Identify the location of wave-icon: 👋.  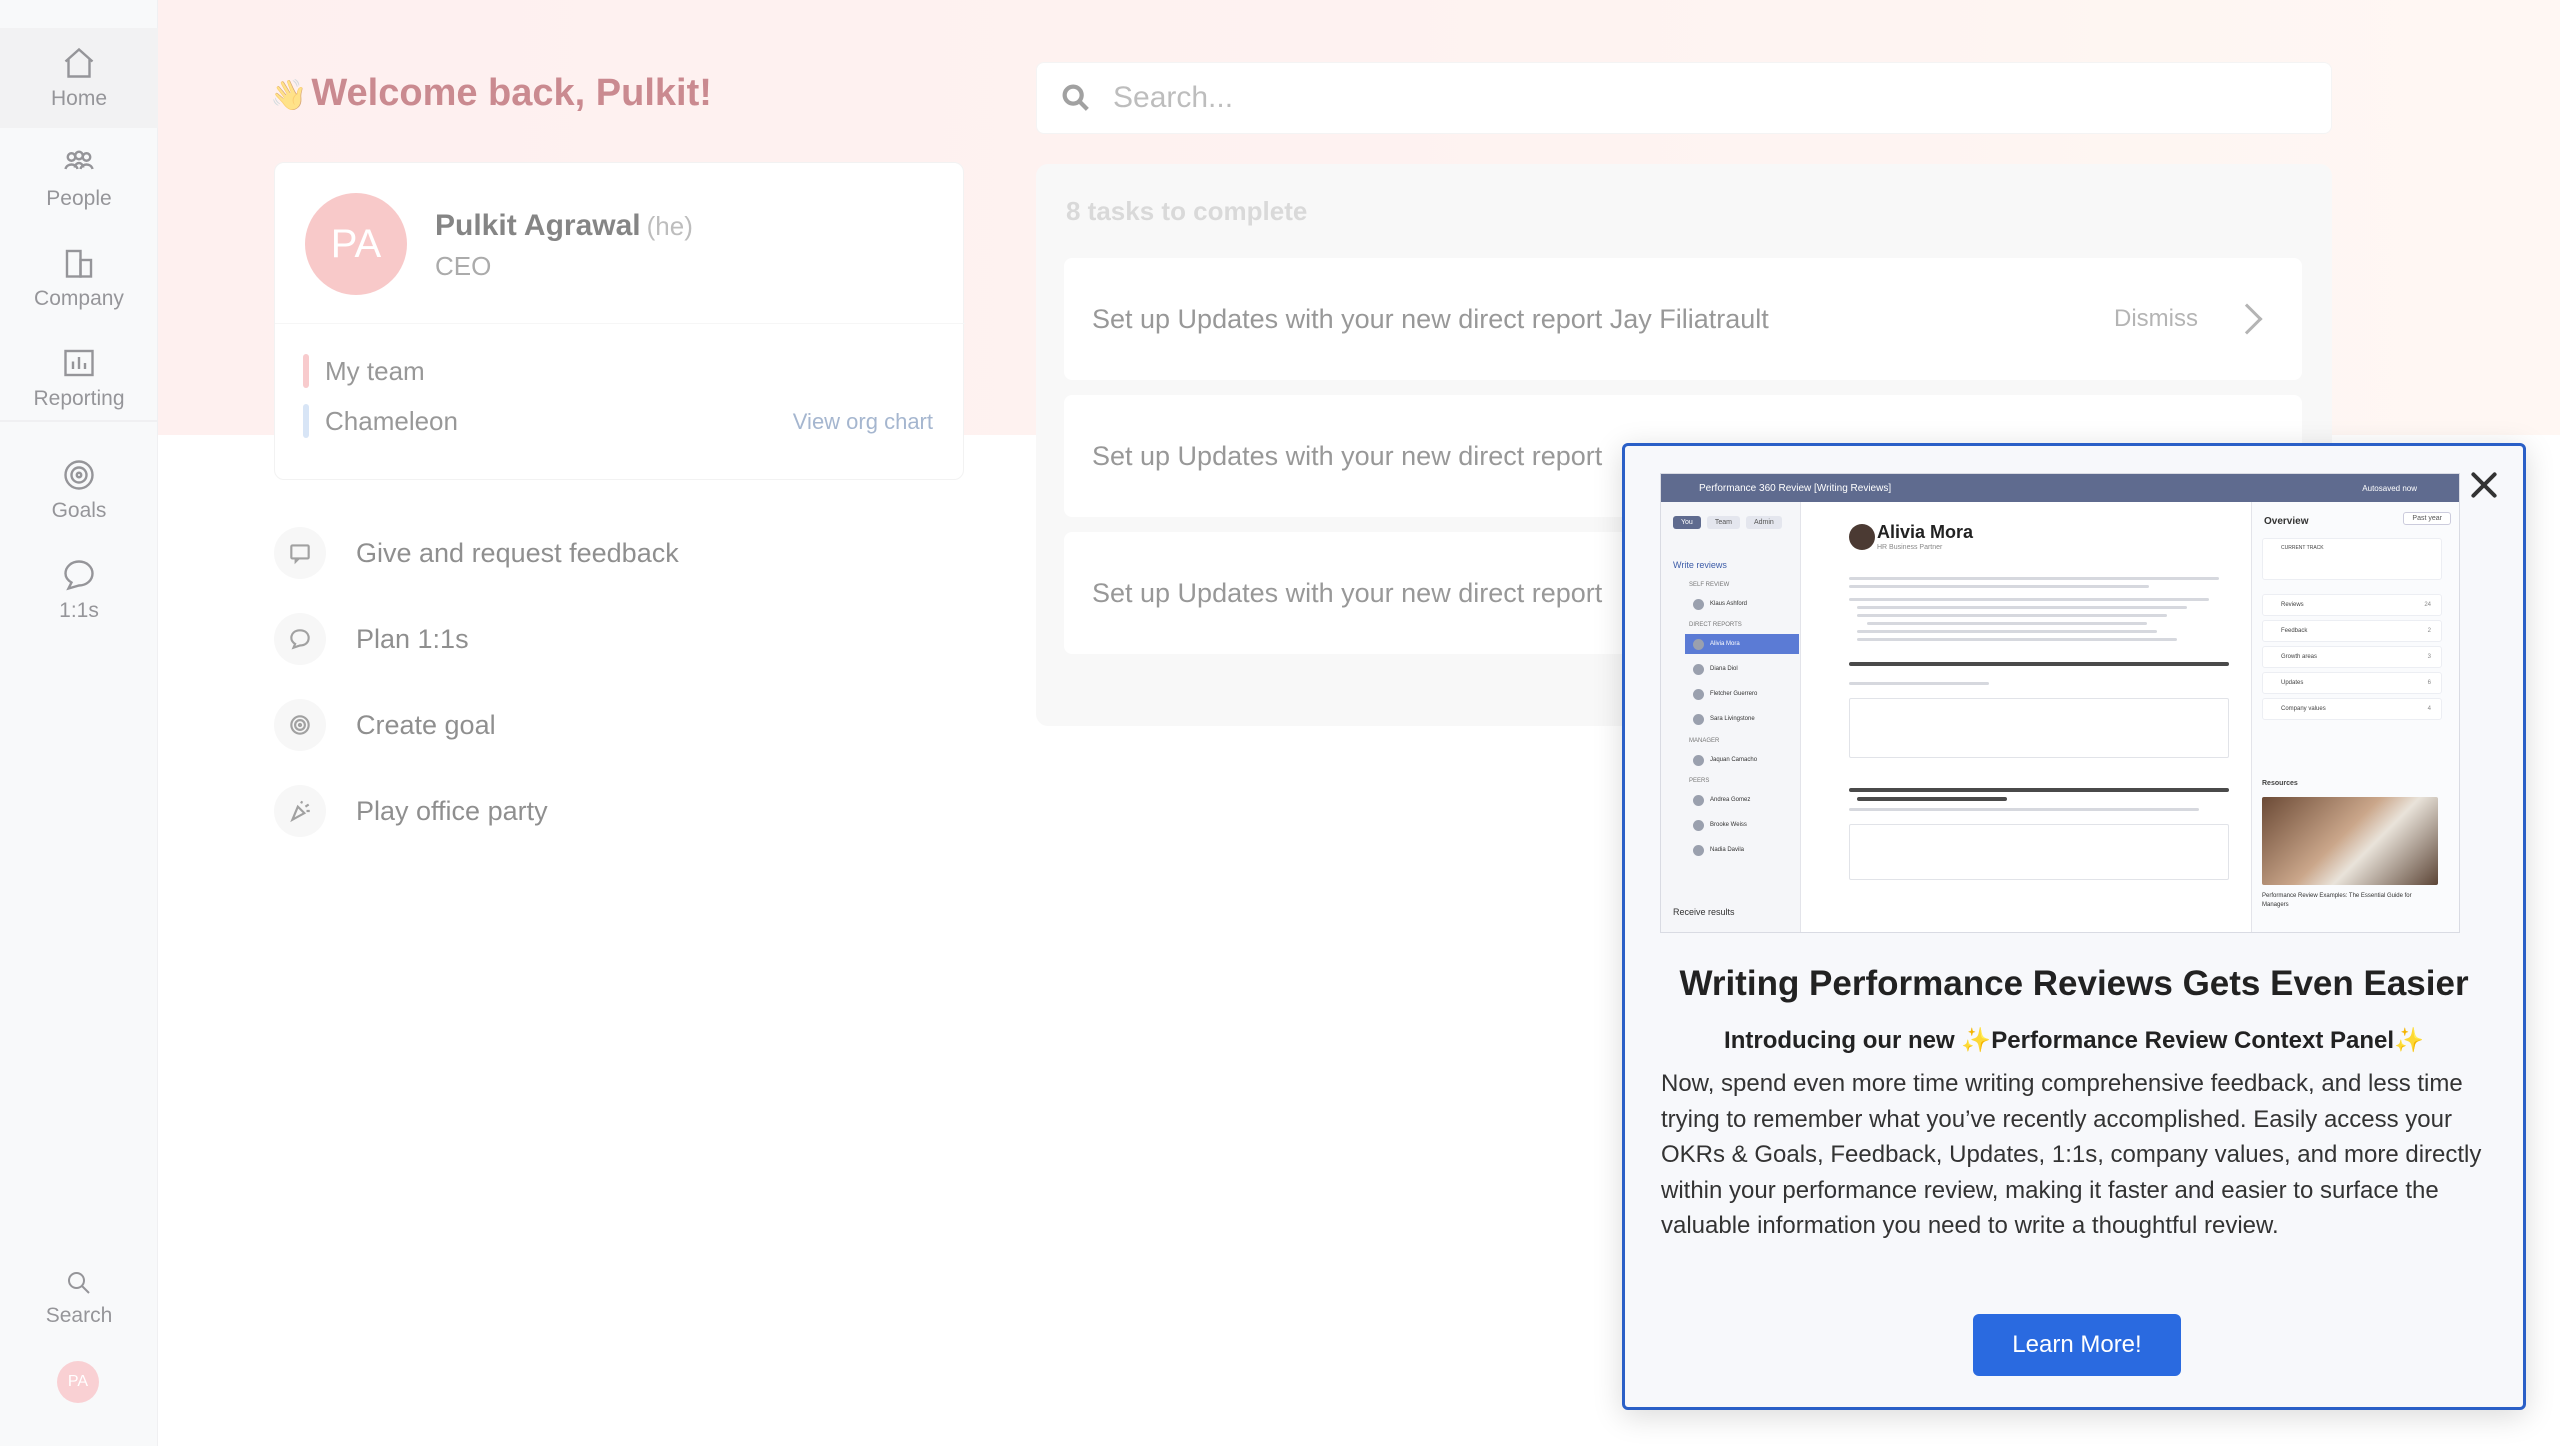
(289, 95).